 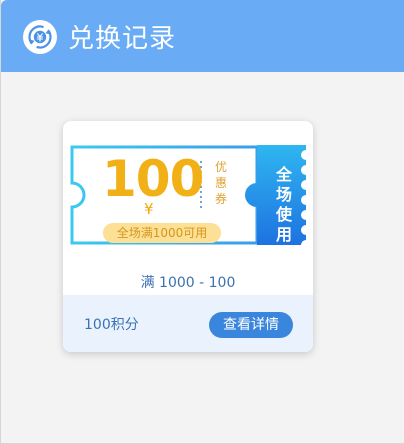 What do you see at coordinates (220, 183) in the screenshot?
I see `coupon-type-label: 优惠券` at bounding box center [220, 183].